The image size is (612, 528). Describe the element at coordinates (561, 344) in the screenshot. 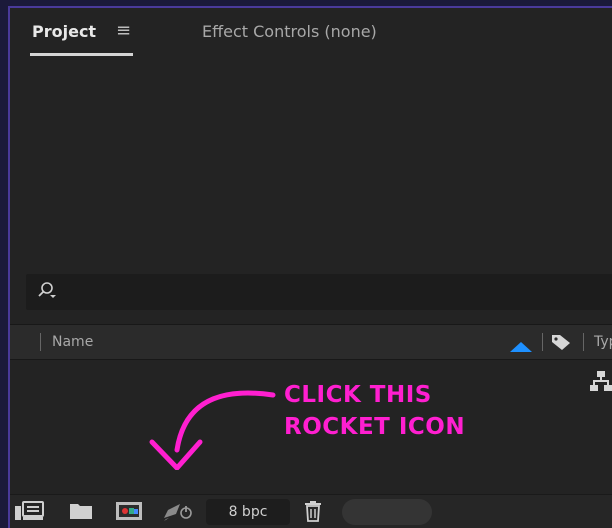

I see `label-tag-icon` at that location.